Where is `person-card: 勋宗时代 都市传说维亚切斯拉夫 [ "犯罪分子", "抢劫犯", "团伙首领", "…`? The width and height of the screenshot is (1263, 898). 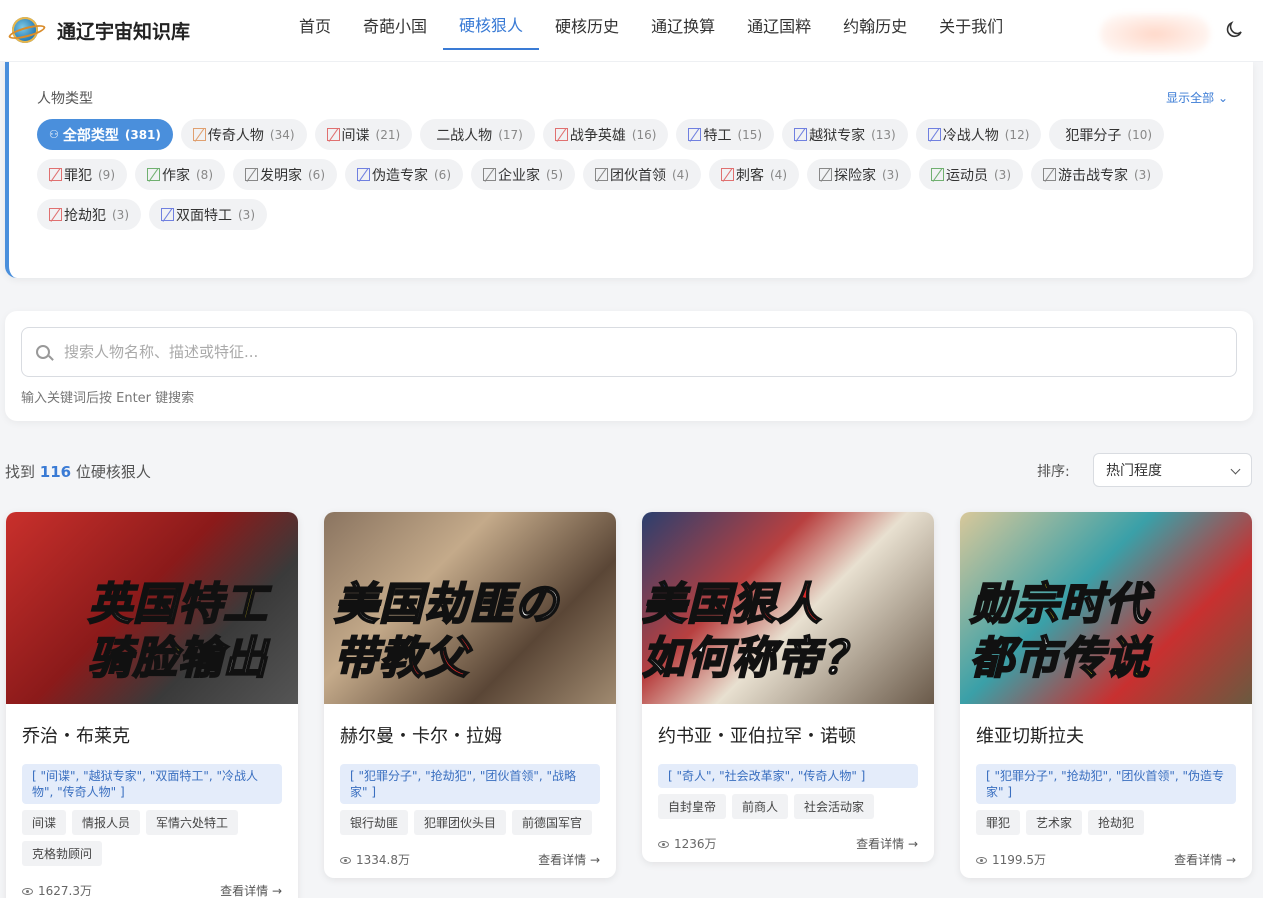
person-card: 勋宗时代 都市传说维亚切斯拉夫 [ "犯罪分子", "抢劫犯", "团伙首领", "… is located at coordinates (1106, 695).